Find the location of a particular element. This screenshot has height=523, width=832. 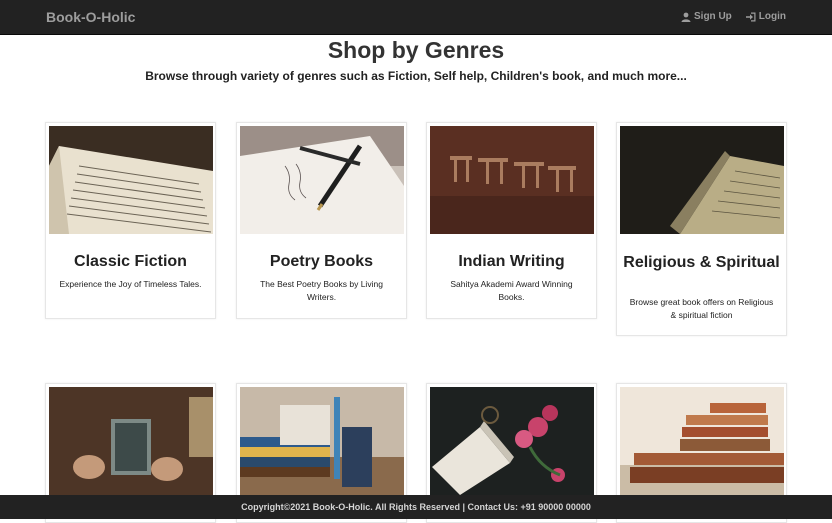

login-icon is located at coordinates (750, 16).